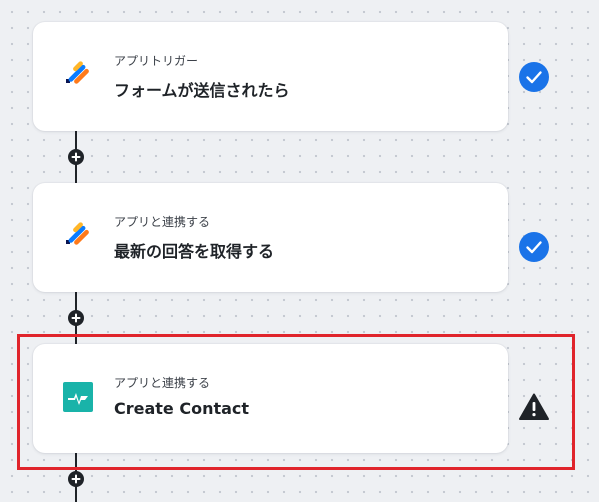 The height and width of the screenshot is (502, 599). Describe the element at coordinates (156, 61) in the screenshot. I see `step-type-label: アプリトリガー` at that location.